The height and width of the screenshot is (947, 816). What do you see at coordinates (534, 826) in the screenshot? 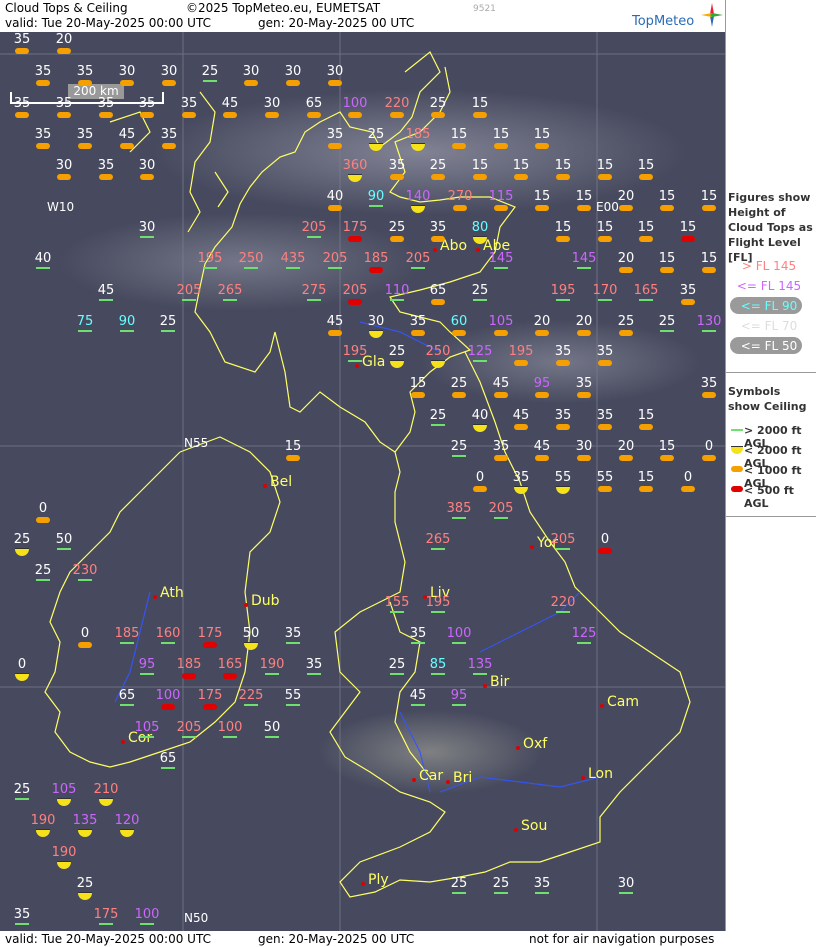
I see `city-name: Sou` at bounding box center [534, 826].